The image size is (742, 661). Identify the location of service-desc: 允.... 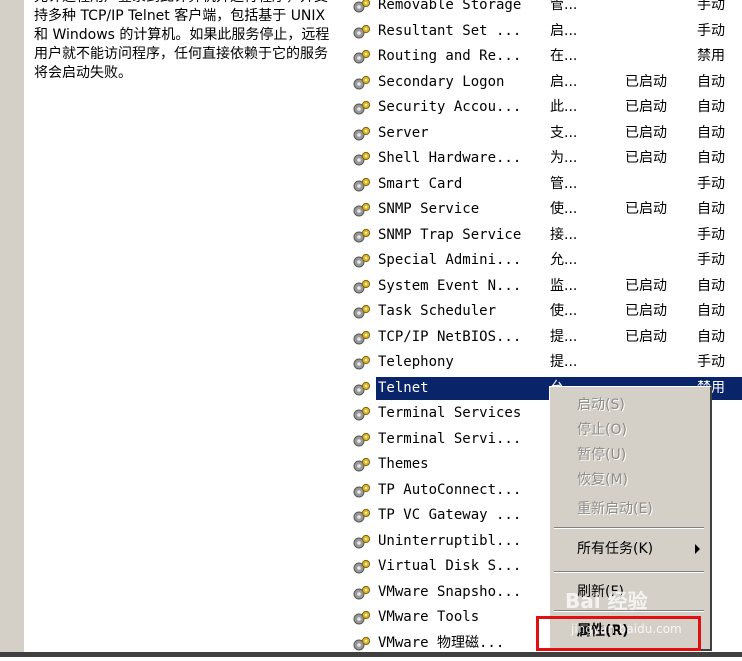
(564, 260).